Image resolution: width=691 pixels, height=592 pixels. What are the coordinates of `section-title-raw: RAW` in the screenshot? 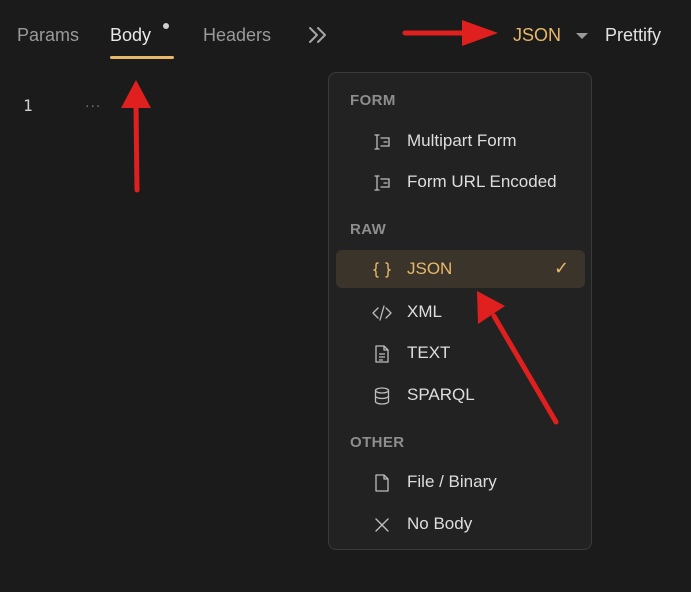 It's located at (368, 229).